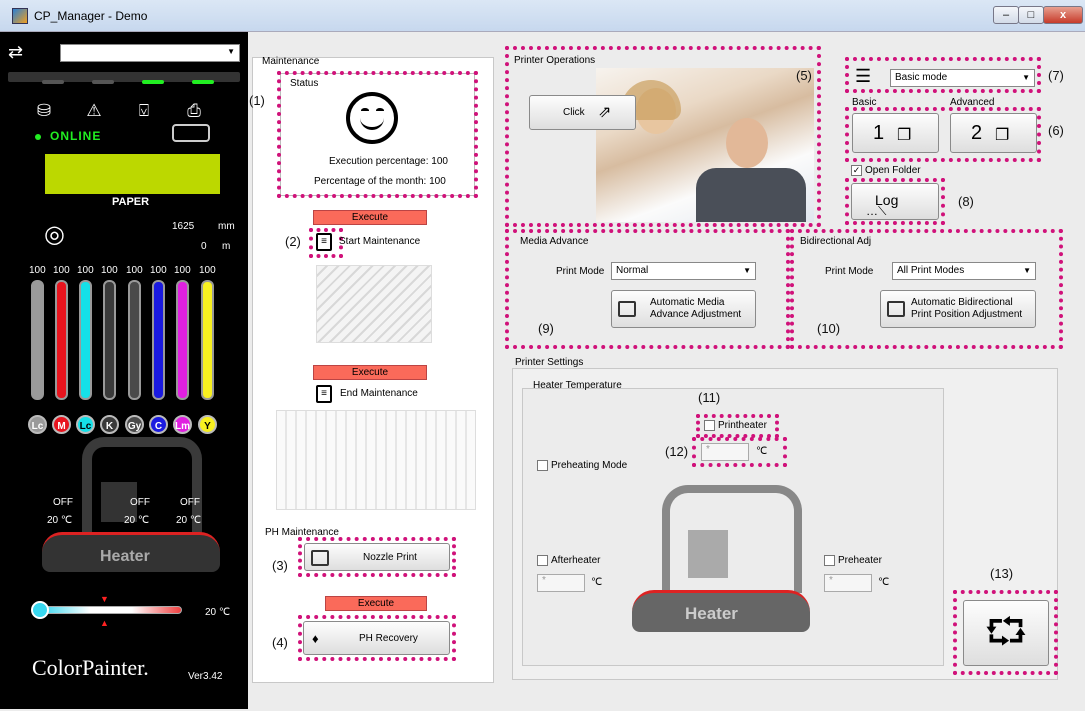  Describe the element at coordinates (104, 623) in the screenshot. I see `caret-up-icon: ▲` at that location.